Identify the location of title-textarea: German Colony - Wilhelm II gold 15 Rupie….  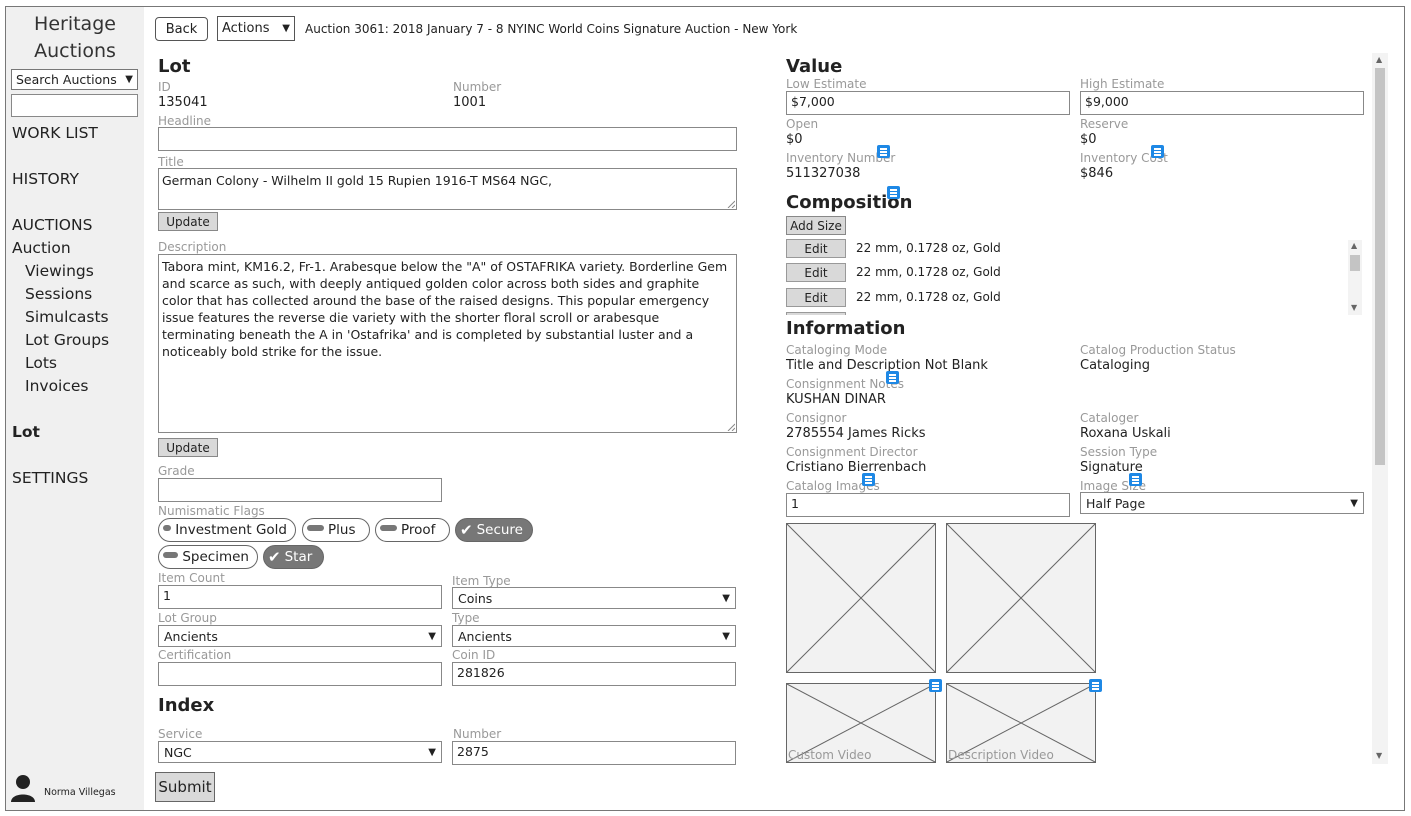
(447, 189).